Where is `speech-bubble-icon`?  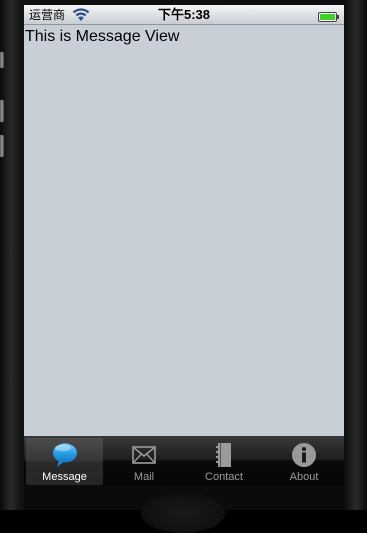 speech-bubble-icon is located at coordinates (65, 455).